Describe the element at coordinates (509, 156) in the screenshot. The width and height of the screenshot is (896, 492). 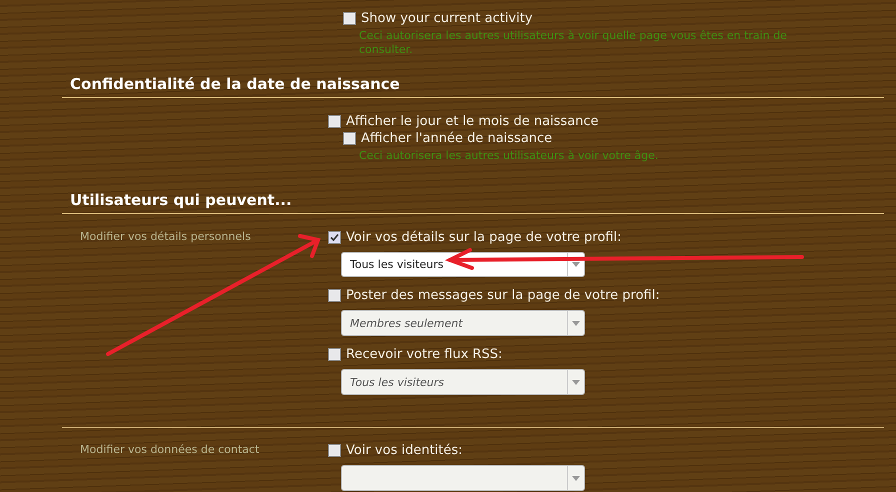
I see `hint-text: Ceci autorisera les autres utilisateurs à voir votre âge.` at that location.